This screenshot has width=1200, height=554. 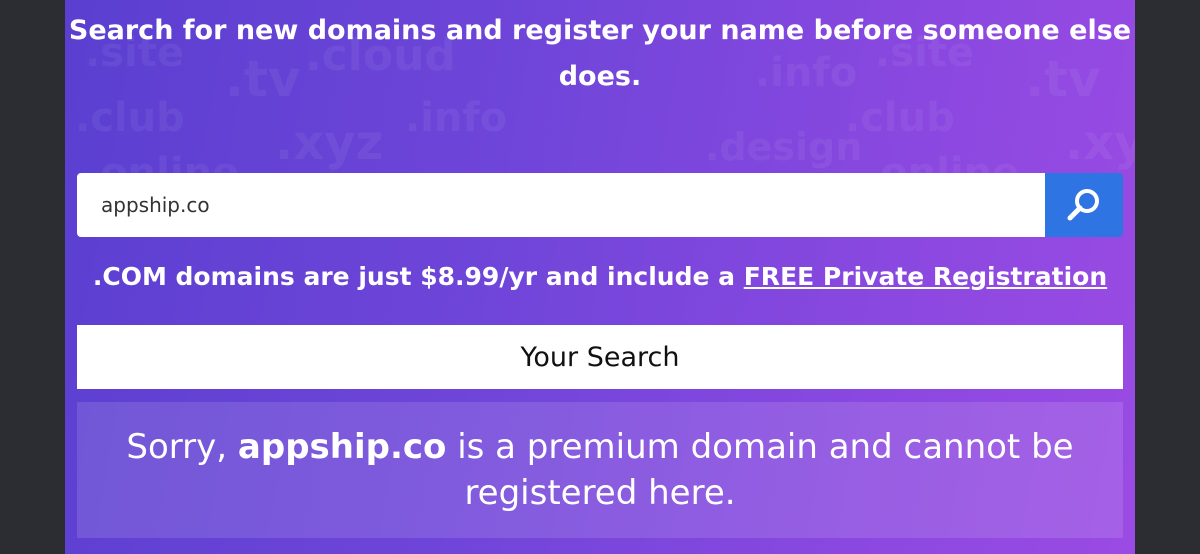 What do you see at coordinates (784, 147) in the screenshot?
I see `bg-tld: .design` at bounding box center [784, 147].